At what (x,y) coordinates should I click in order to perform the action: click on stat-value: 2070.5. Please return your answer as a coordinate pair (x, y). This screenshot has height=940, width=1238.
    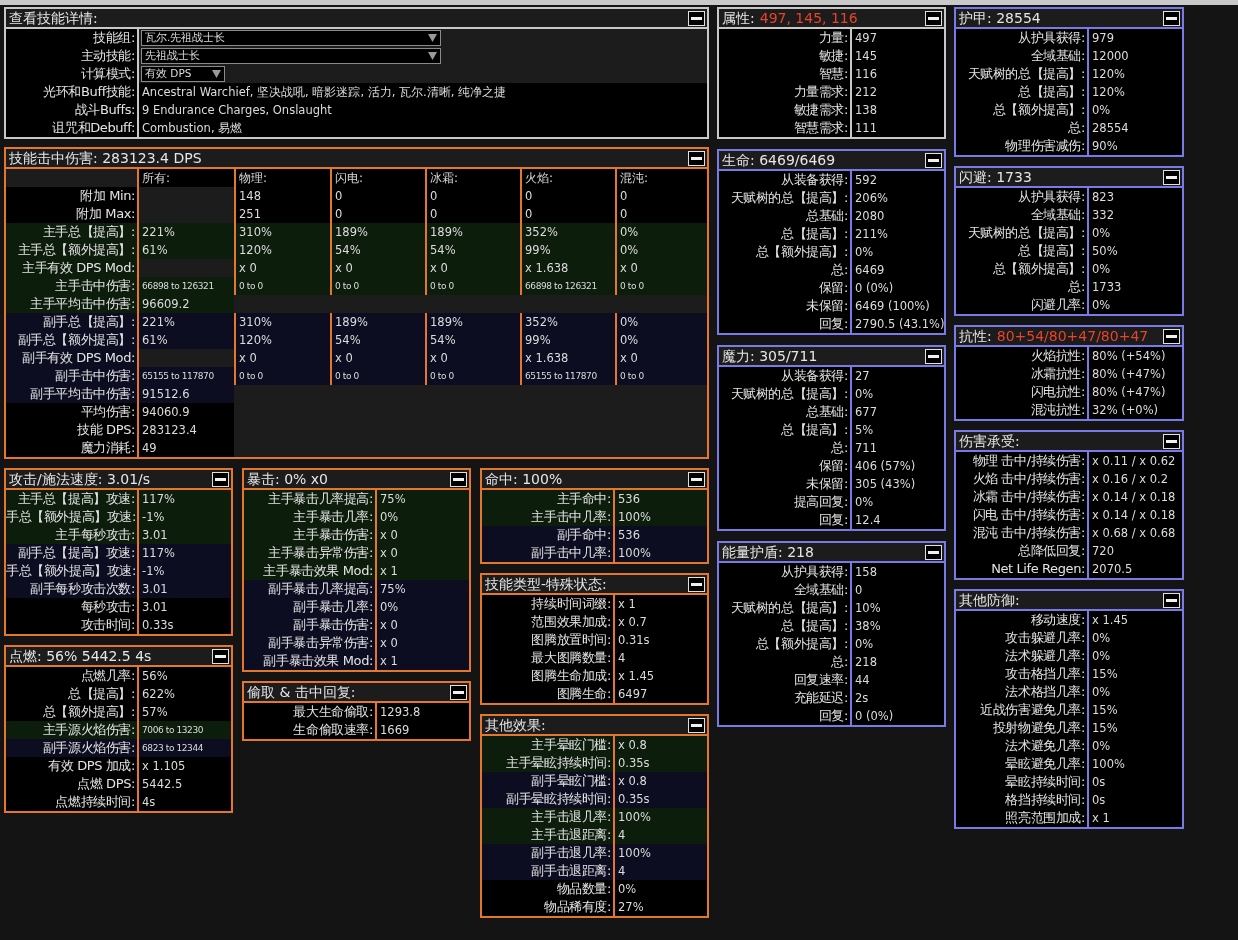
    Looking at the image, I should click on (1112, 569).